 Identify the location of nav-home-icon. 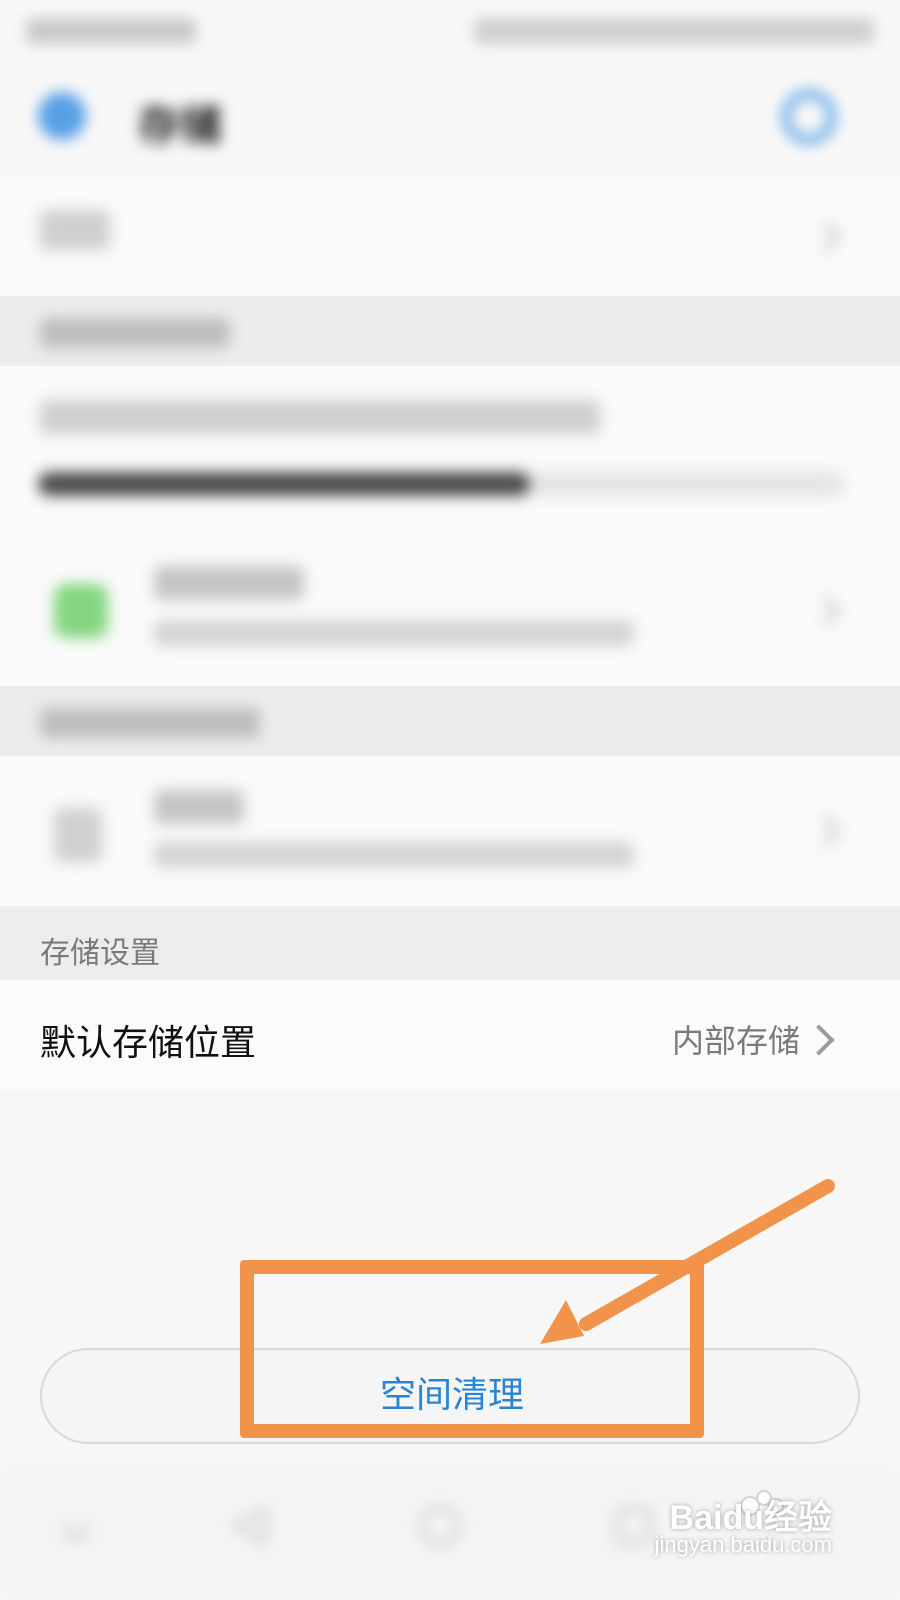
(440, 1526).